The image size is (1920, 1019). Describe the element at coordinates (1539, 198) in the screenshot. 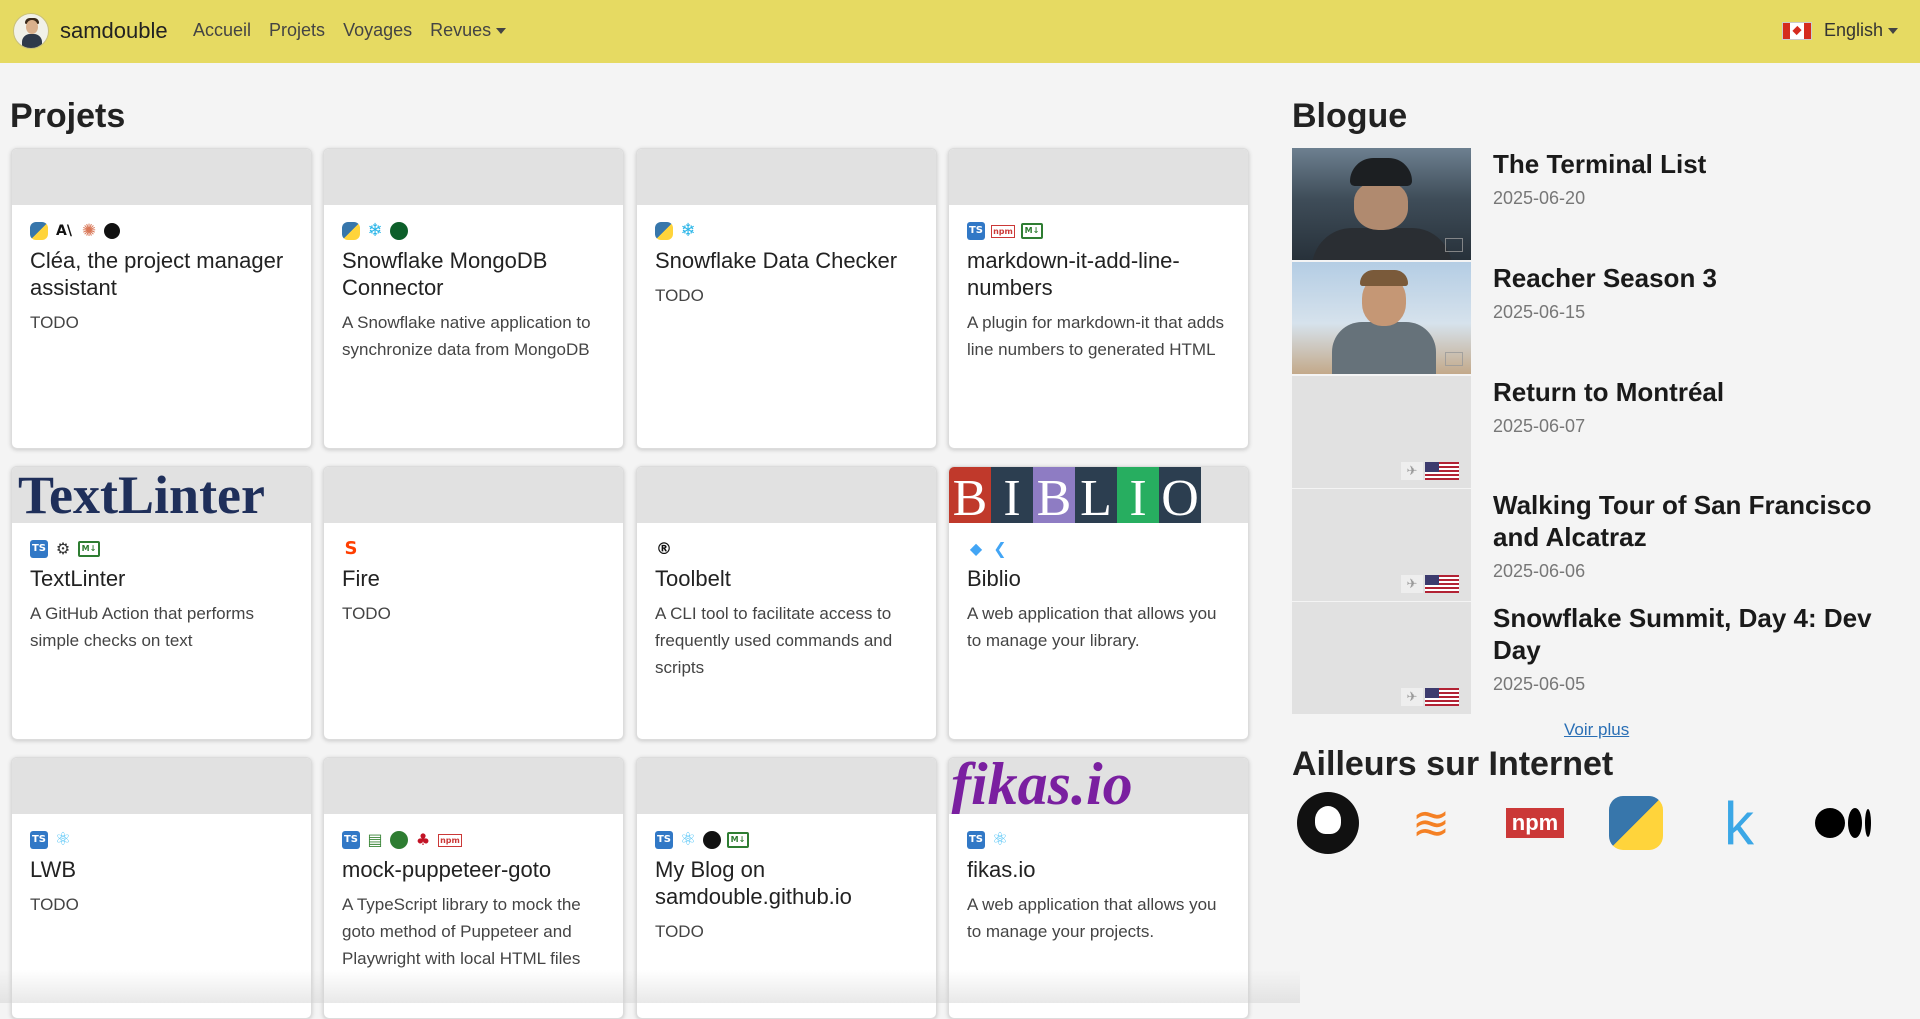

I see `blog-post-date: 2025-06-20` at that location.